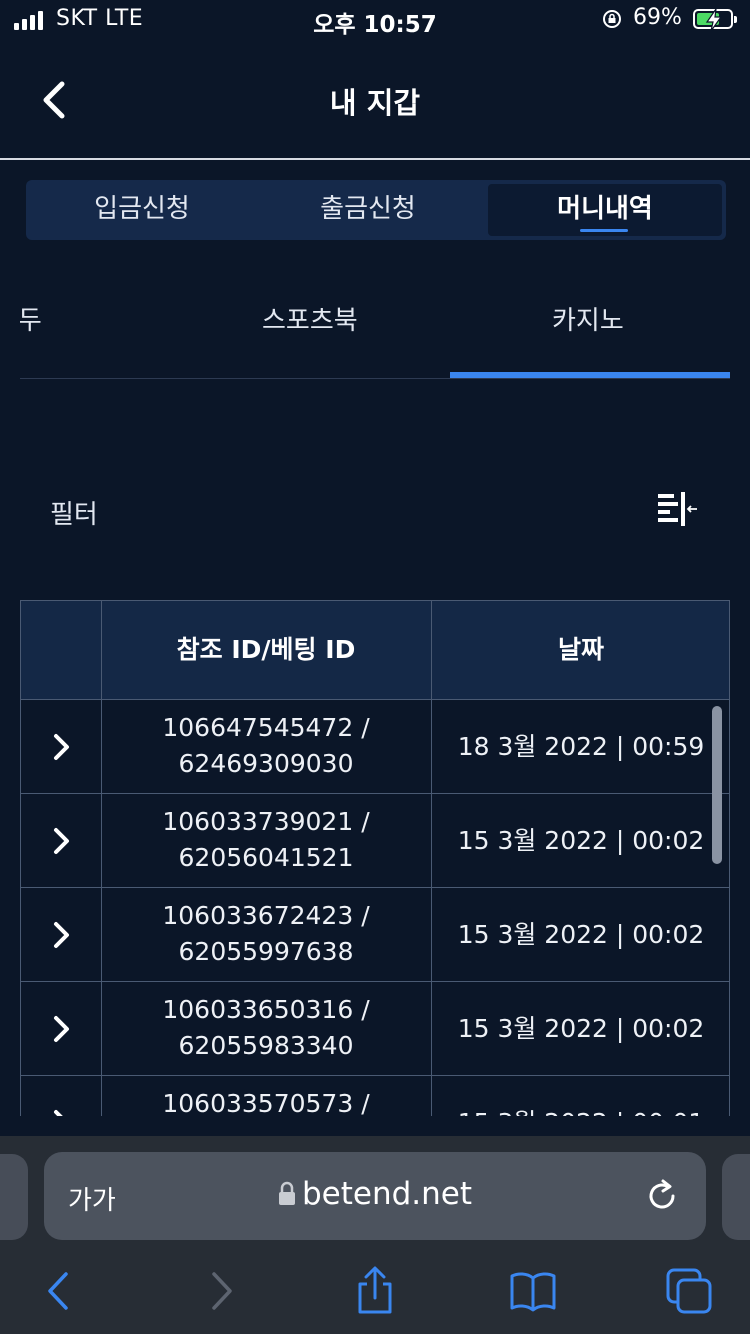 This screenshot has height=1334, width=750. What do you see at coordinates (266, 1045) in the screenshot?
I see `bet-id: 62055983340` at bounding box center [266, 1045].